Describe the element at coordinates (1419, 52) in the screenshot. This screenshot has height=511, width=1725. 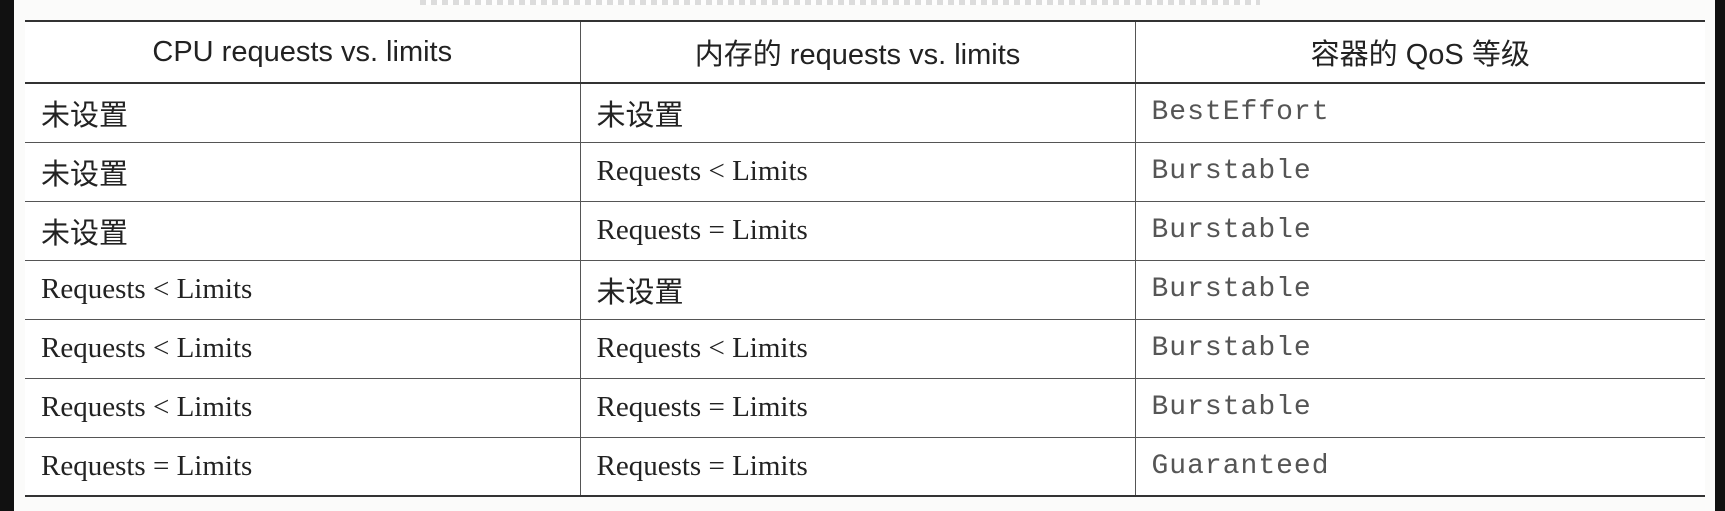
I see `header-qos: 容器的 QoS 等级` at that location.